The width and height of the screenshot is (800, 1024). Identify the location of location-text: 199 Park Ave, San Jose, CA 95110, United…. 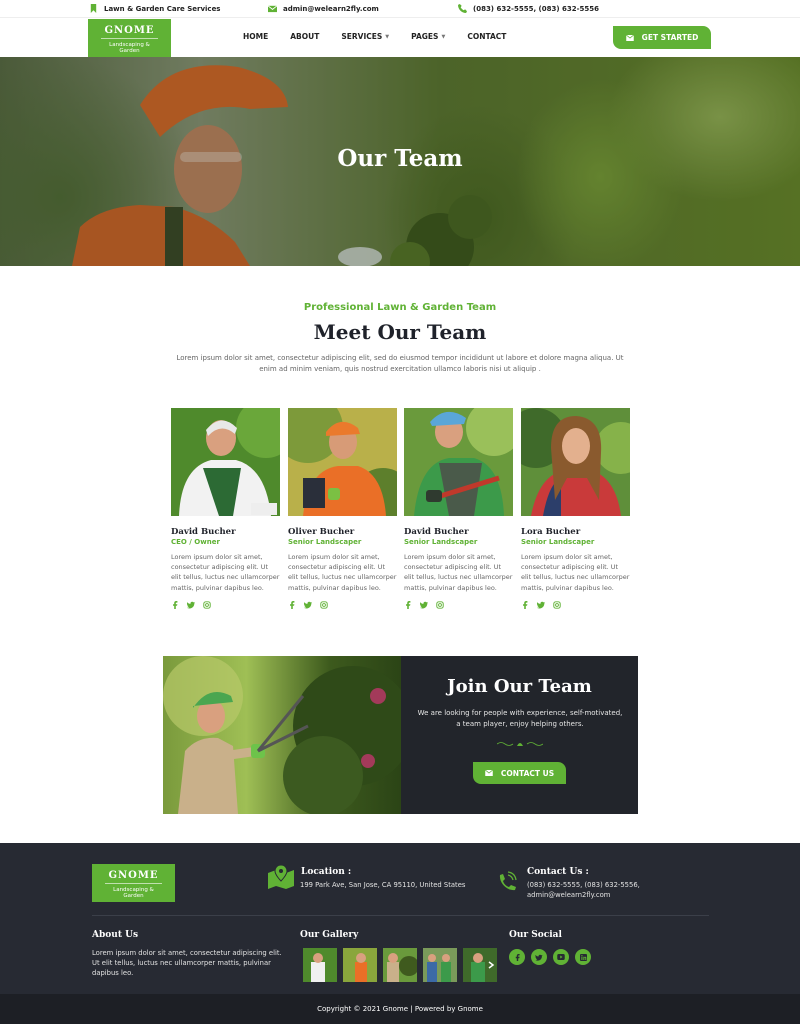
(383, 885).